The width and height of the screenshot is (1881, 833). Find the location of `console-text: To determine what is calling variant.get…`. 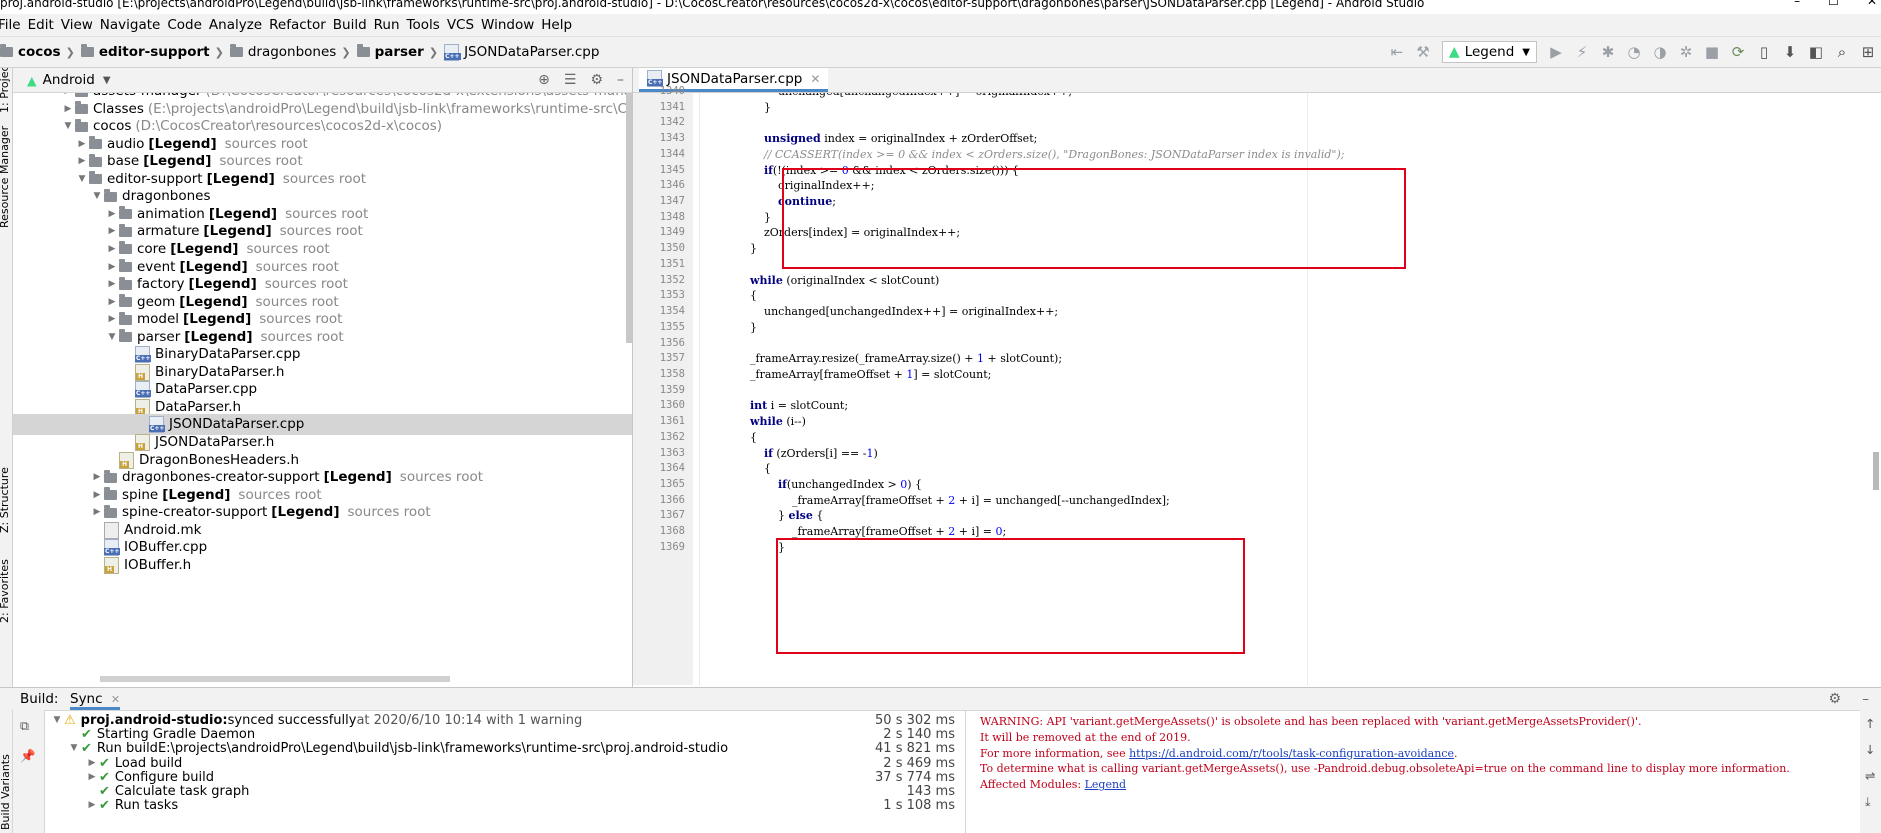

console-text: To determine what is calling variant.get… is located at coordinates (1385, 769).